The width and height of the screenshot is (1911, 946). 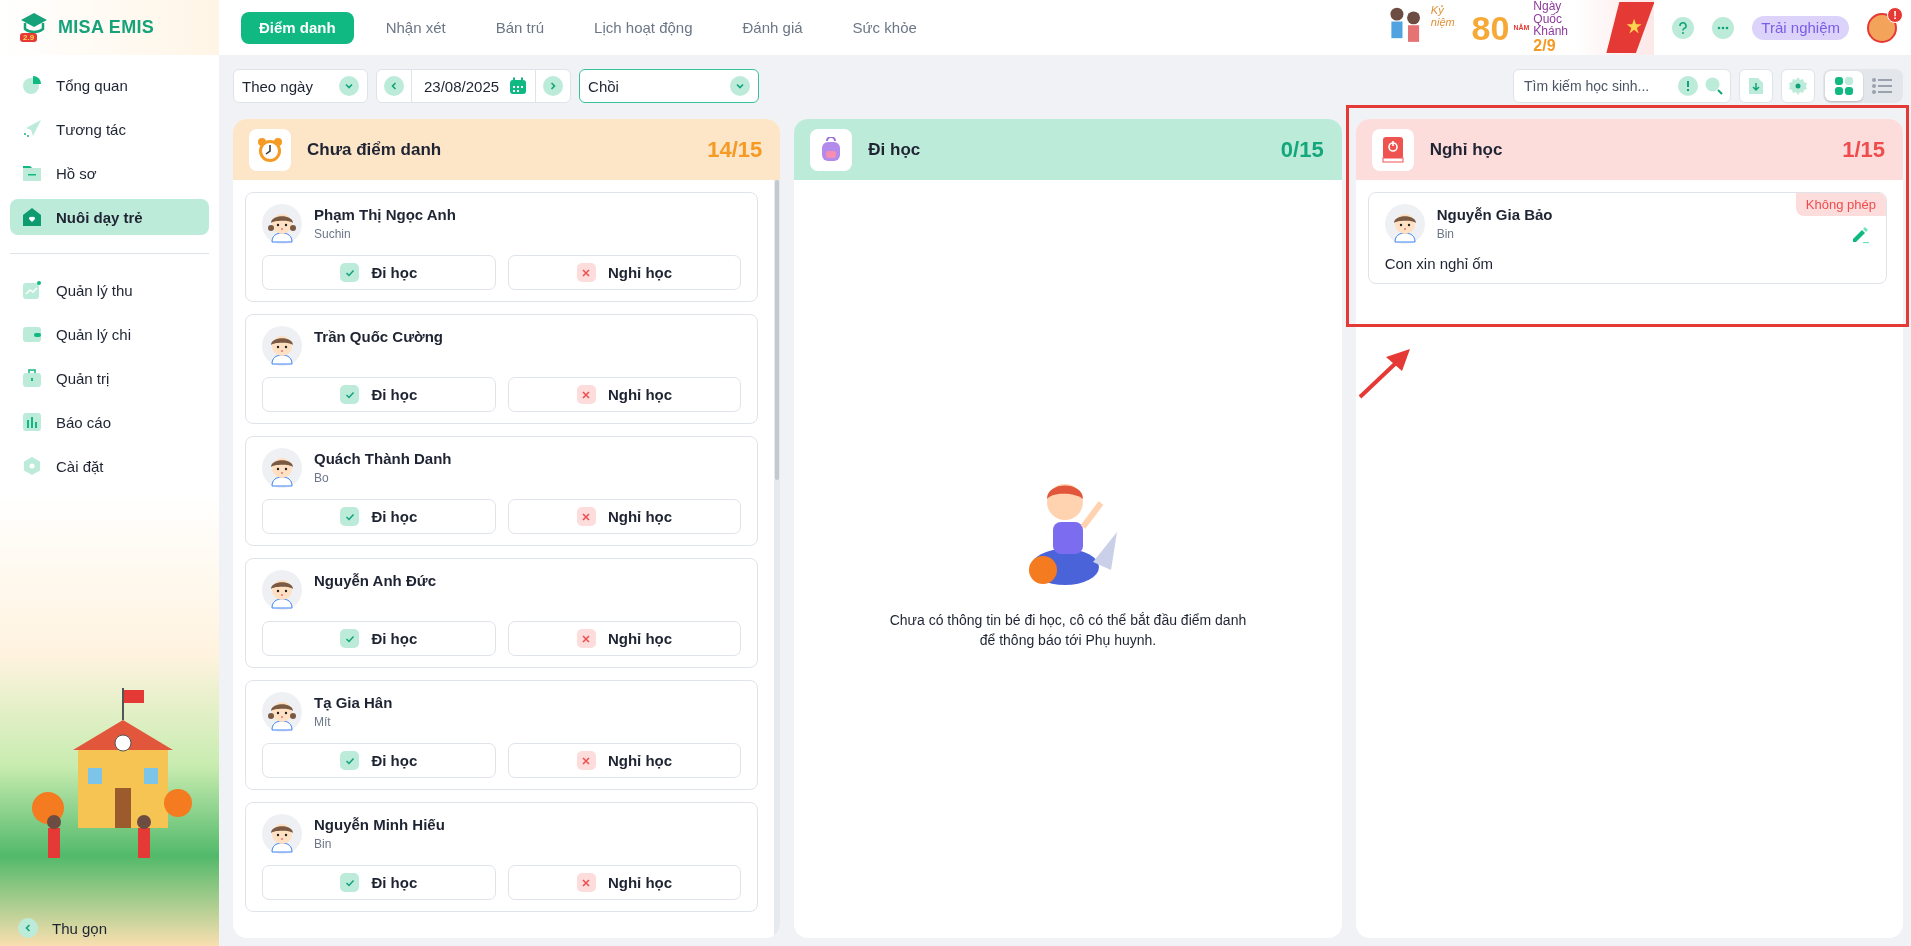 I want to click on notification-badge: !, so click(x=1895, y=14).